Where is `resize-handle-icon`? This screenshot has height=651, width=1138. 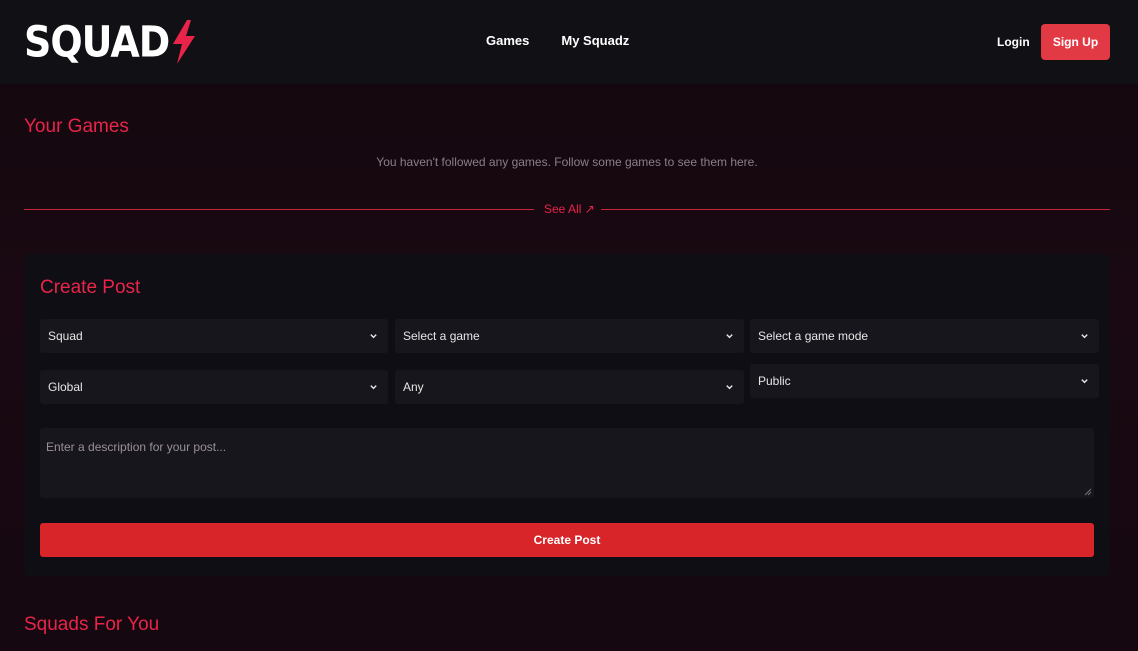 resize-handle-icon is located at coordinates (1088, 492).